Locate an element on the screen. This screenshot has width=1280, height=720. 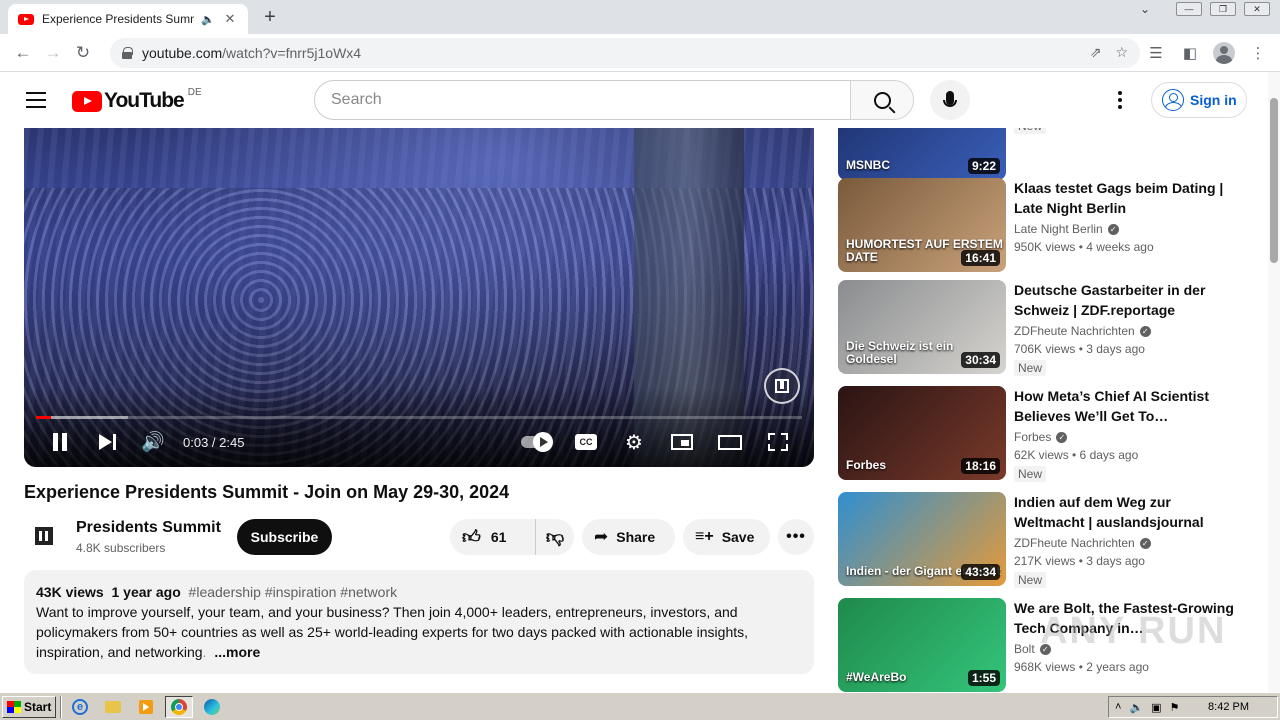
chrome-taskbar-button is located at coordinates (179, 706).